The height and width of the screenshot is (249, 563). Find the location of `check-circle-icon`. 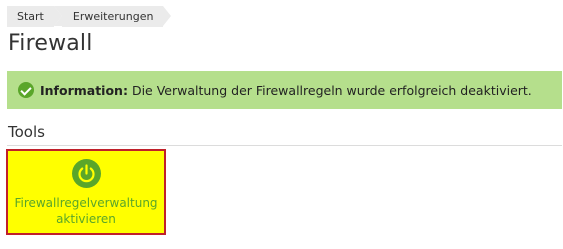

check-circle-icon is located at coordinates (26, 90).